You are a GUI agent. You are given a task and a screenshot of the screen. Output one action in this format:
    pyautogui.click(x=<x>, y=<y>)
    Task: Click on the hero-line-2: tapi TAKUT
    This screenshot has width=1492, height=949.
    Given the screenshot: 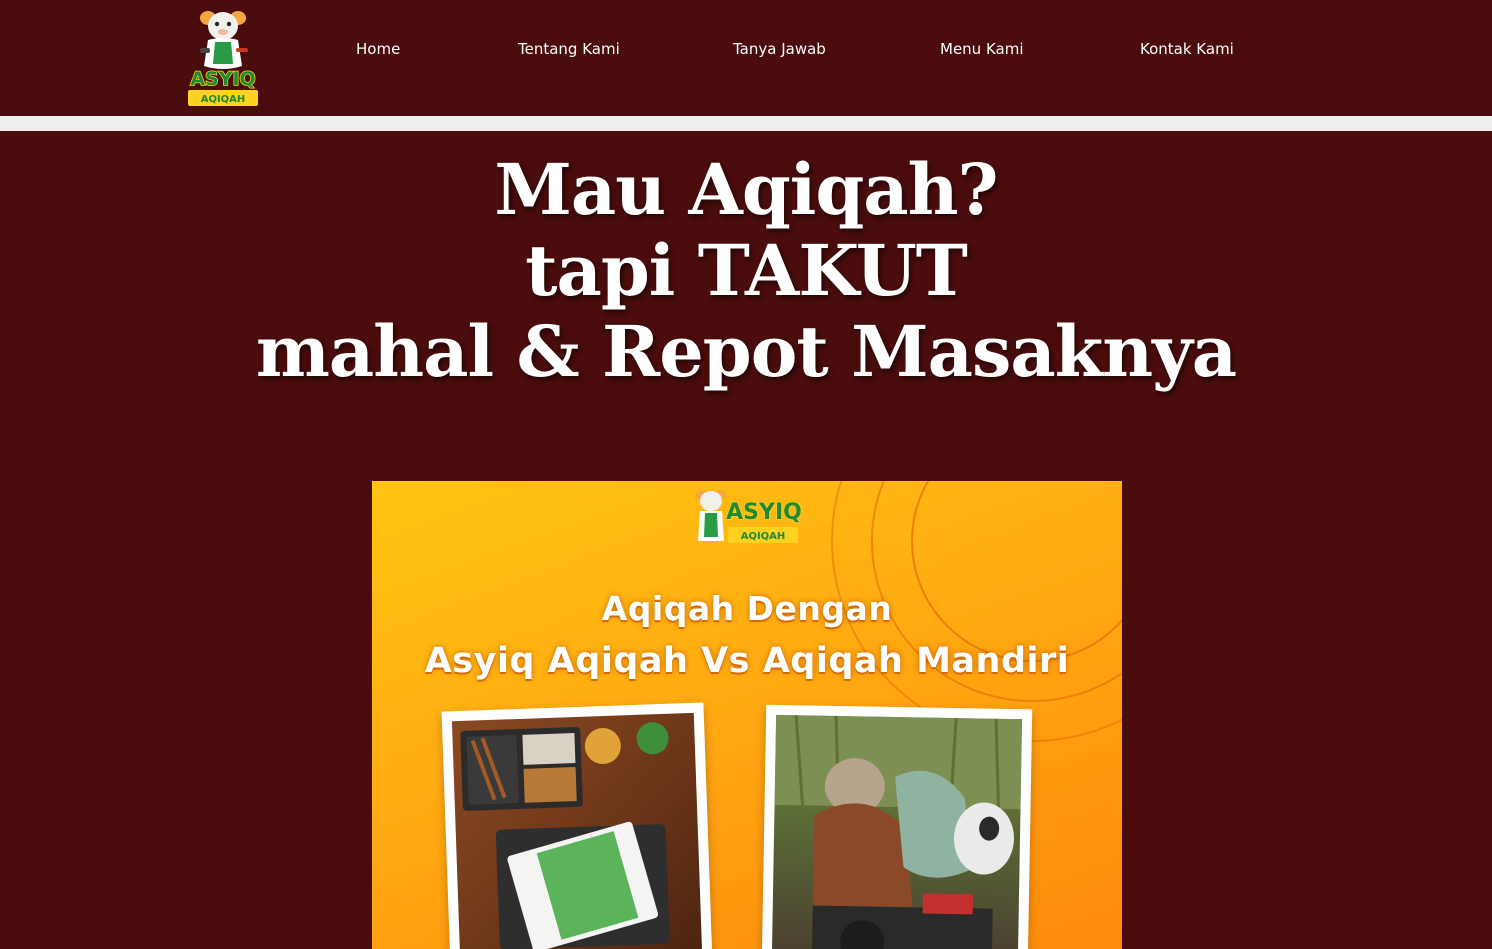 What is the action you would take?
    pyautogui.click(x=746, y=270)
    